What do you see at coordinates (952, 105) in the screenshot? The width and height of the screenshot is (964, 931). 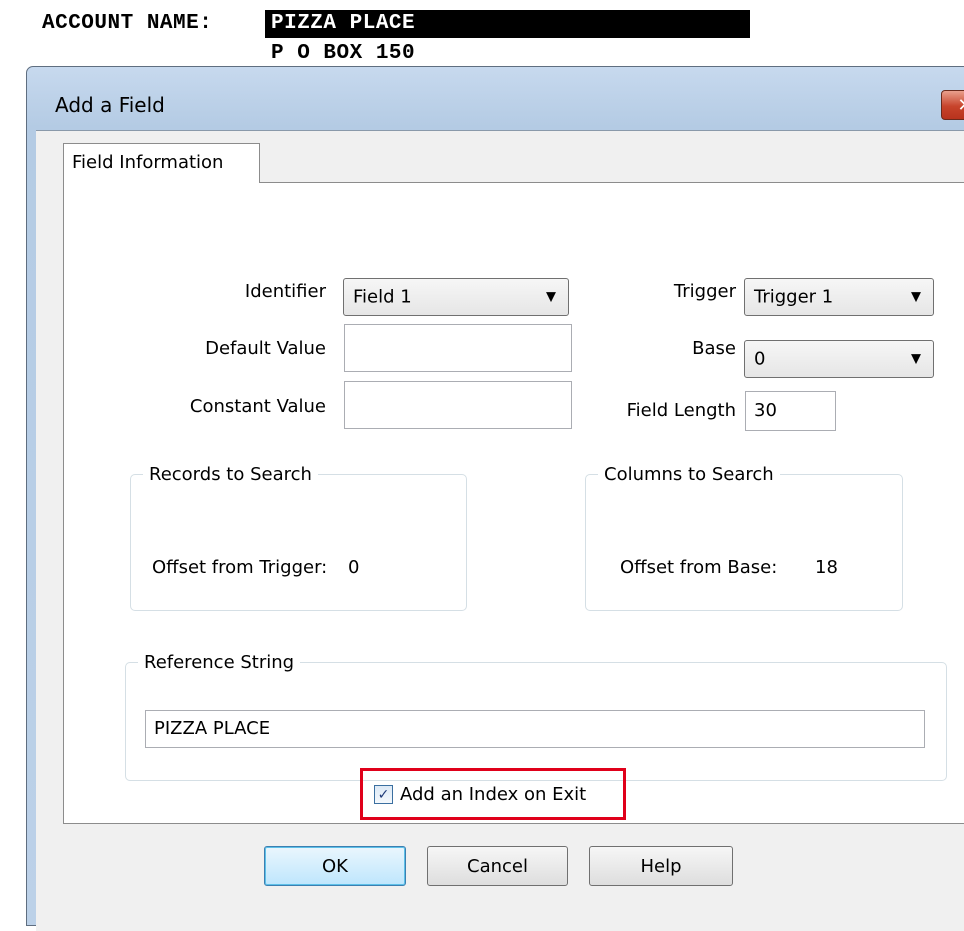 I see `close-button: ✕` at bounding box center [952, 105].